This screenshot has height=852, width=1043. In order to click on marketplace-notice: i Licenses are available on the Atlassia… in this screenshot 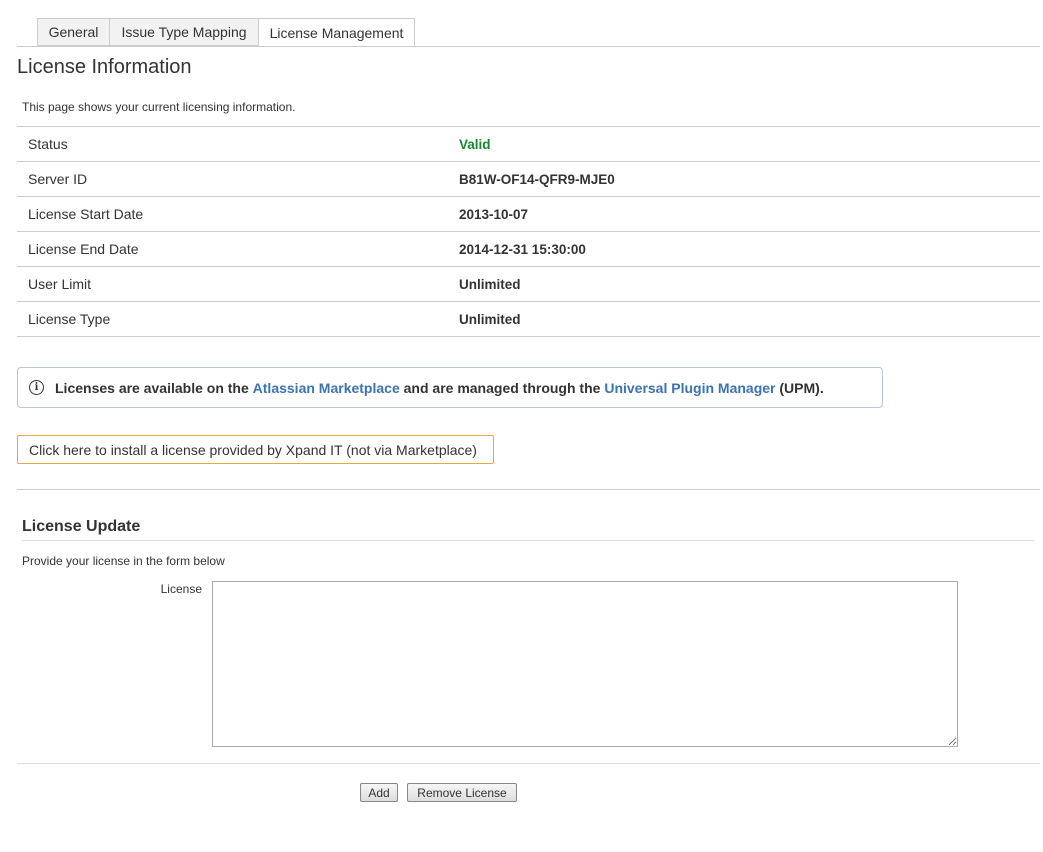, I will do `click(450, 387)`.